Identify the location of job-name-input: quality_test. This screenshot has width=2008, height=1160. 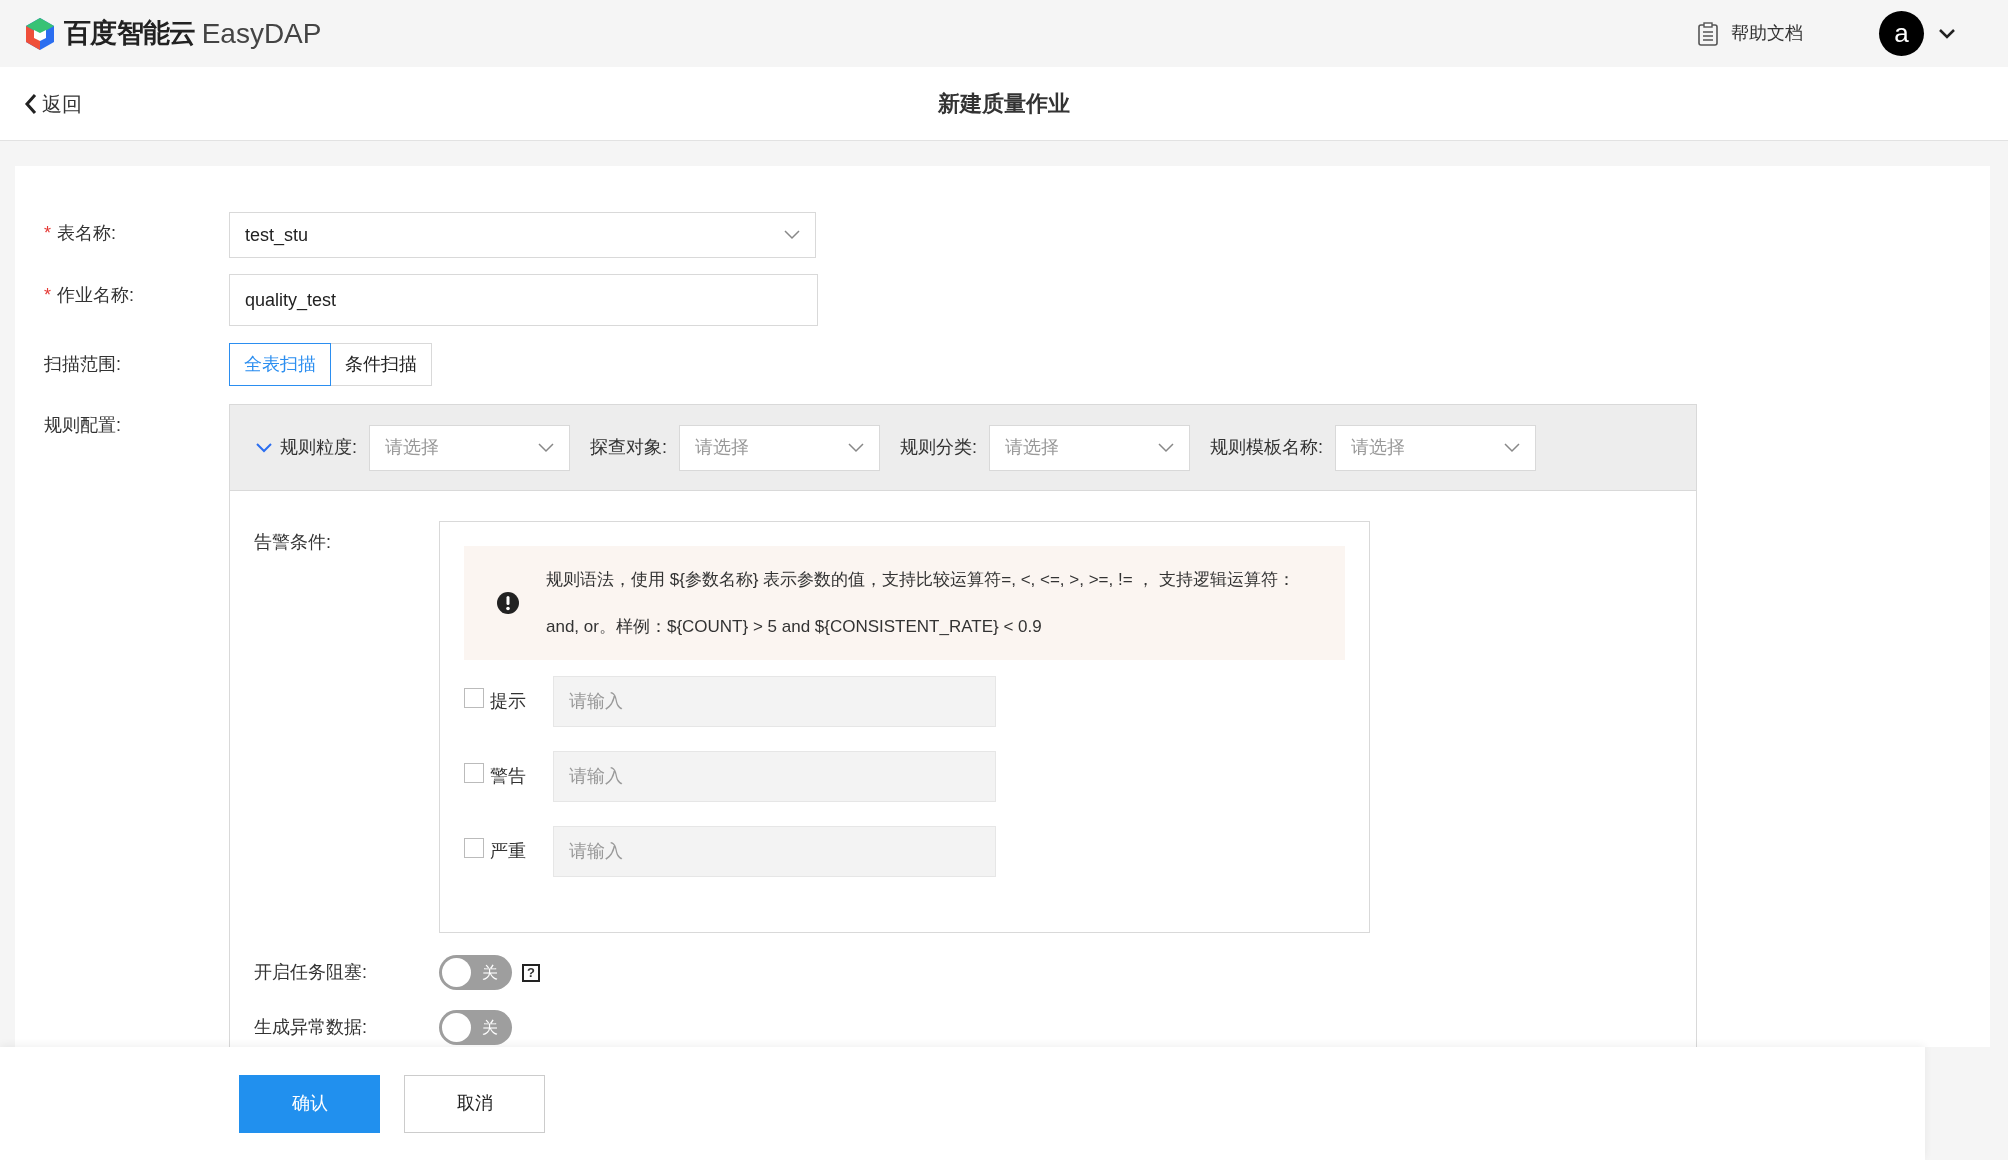
(523, 300).